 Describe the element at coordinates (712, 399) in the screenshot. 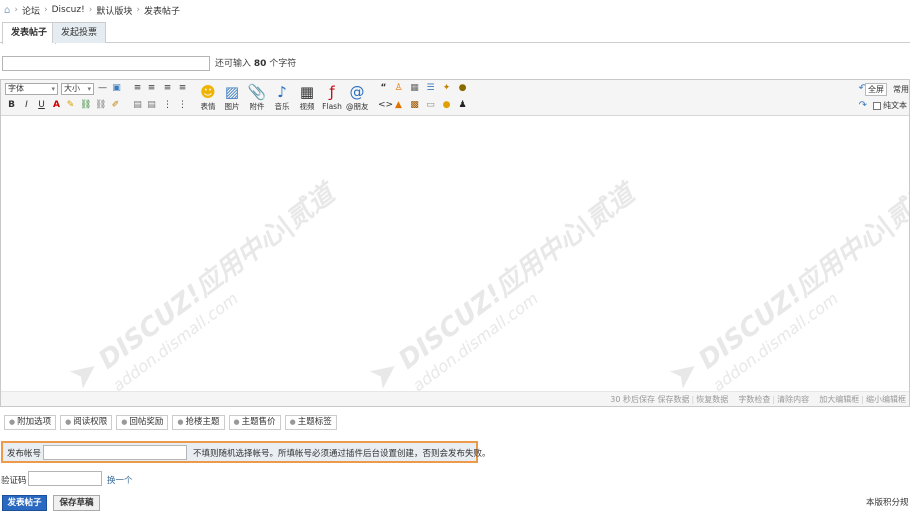

I see `restore-data-link: 恢复数据` at that location.